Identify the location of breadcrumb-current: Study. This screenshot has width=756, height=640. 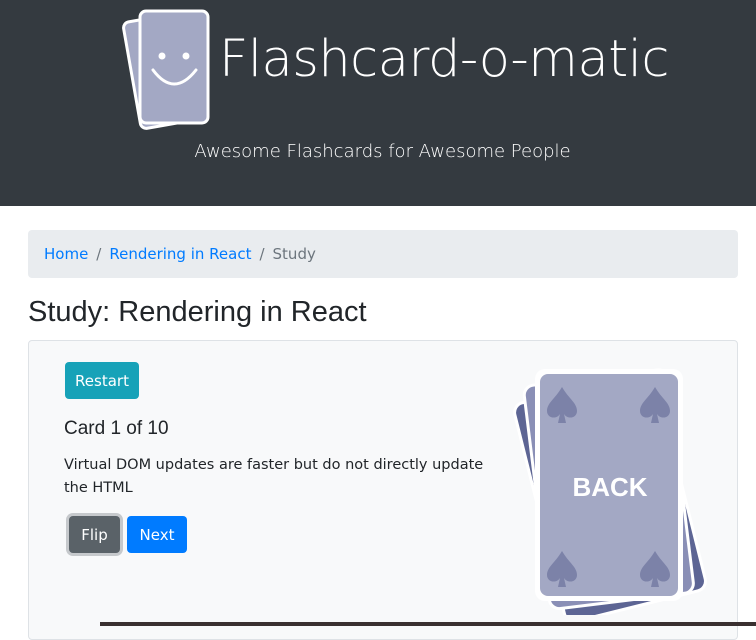
(294, 254).